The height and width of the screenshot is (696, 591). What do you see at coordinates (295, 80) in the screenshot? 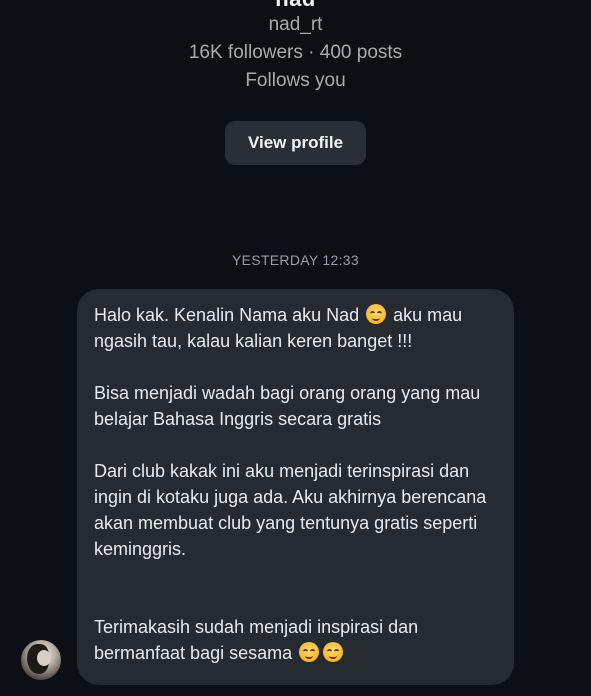
I see `follows-you-label: Follows you` at bounding box center [295, 80].